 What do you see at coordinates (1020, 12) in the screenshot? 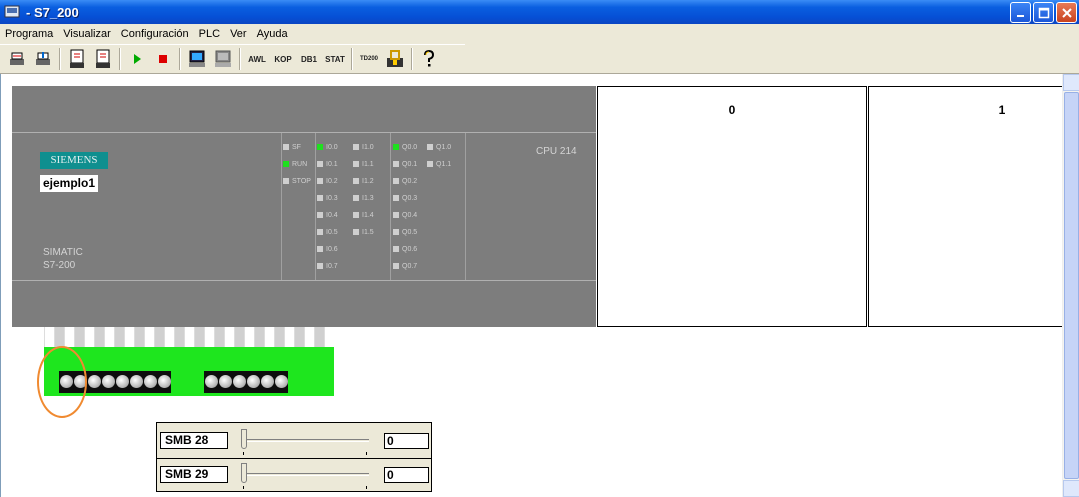
I see `minimize-button` at bounding box center [1020, 12].